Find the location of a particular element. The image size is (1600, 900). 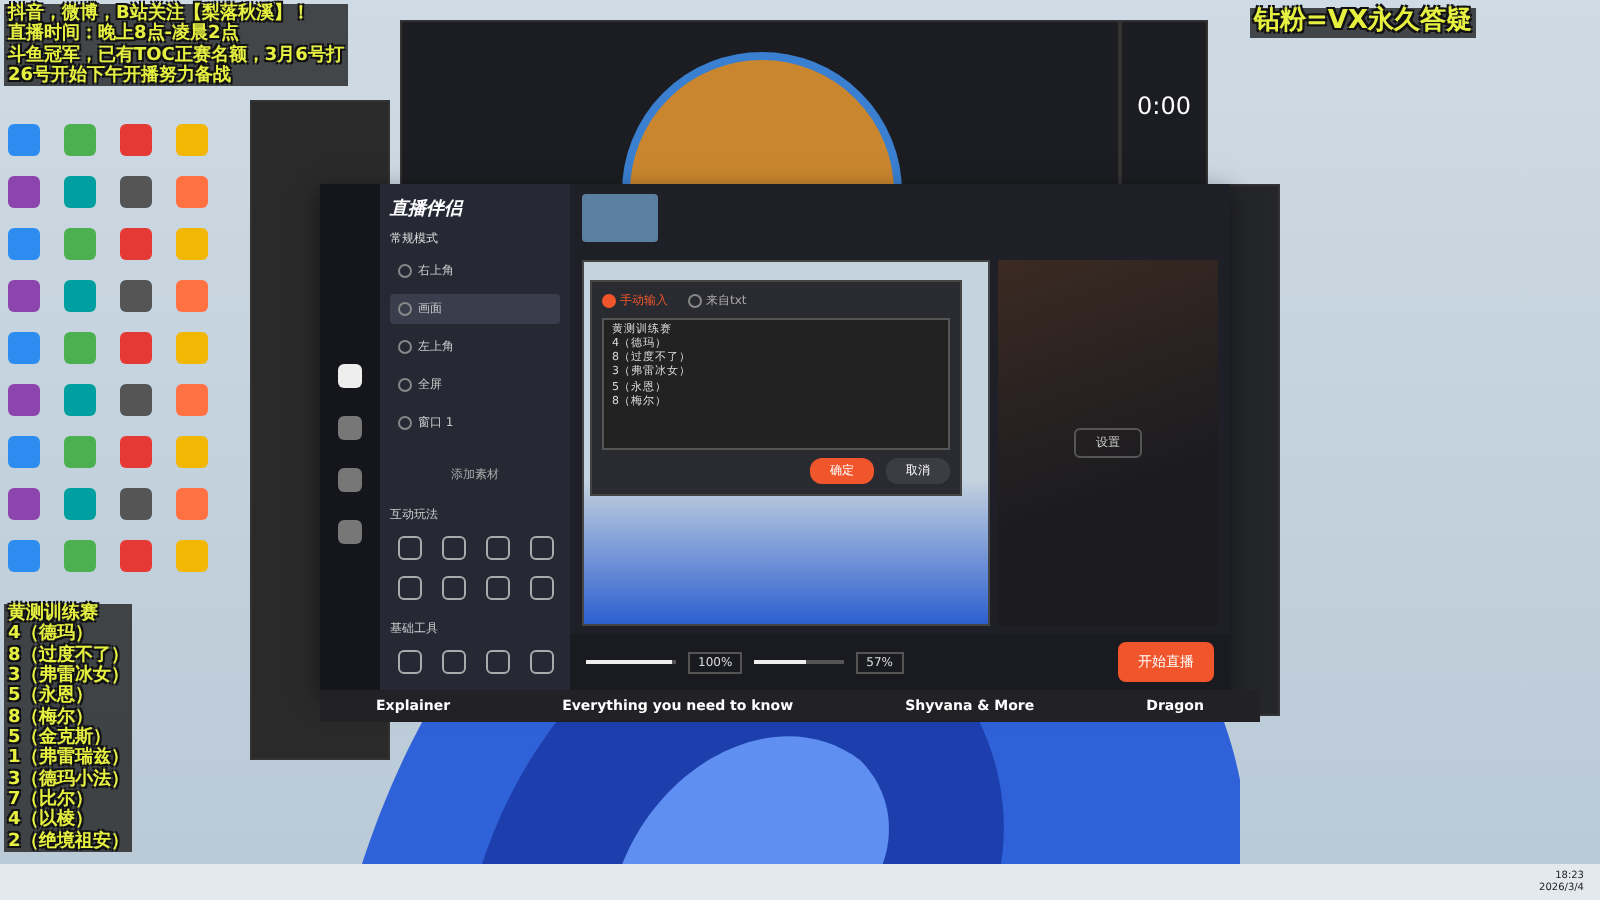

overlay-text: 斗鱼冠军，已有TOC正赛名额，3月6号打 is located at coordinates (176, 56).